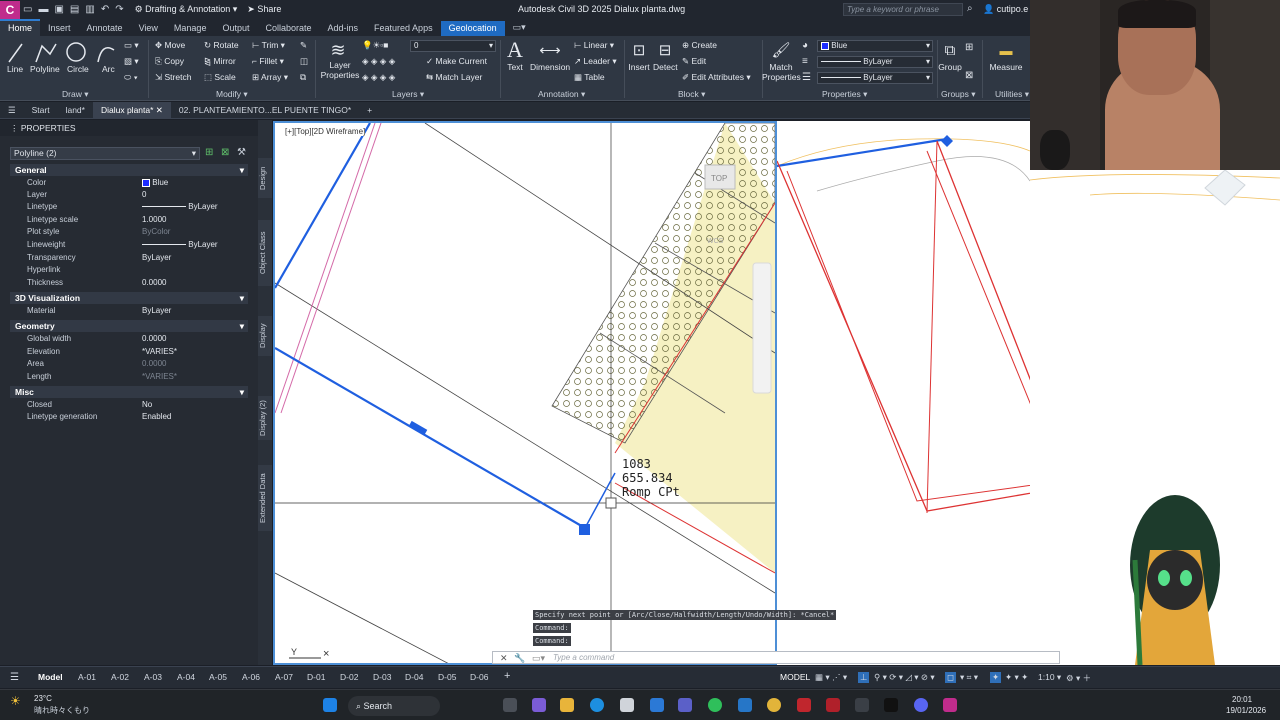  Describe the element at coordinates (1049, 677) in the screenshot. I see `annotation-scale-dropdown: 1:10 ▾` at that location.